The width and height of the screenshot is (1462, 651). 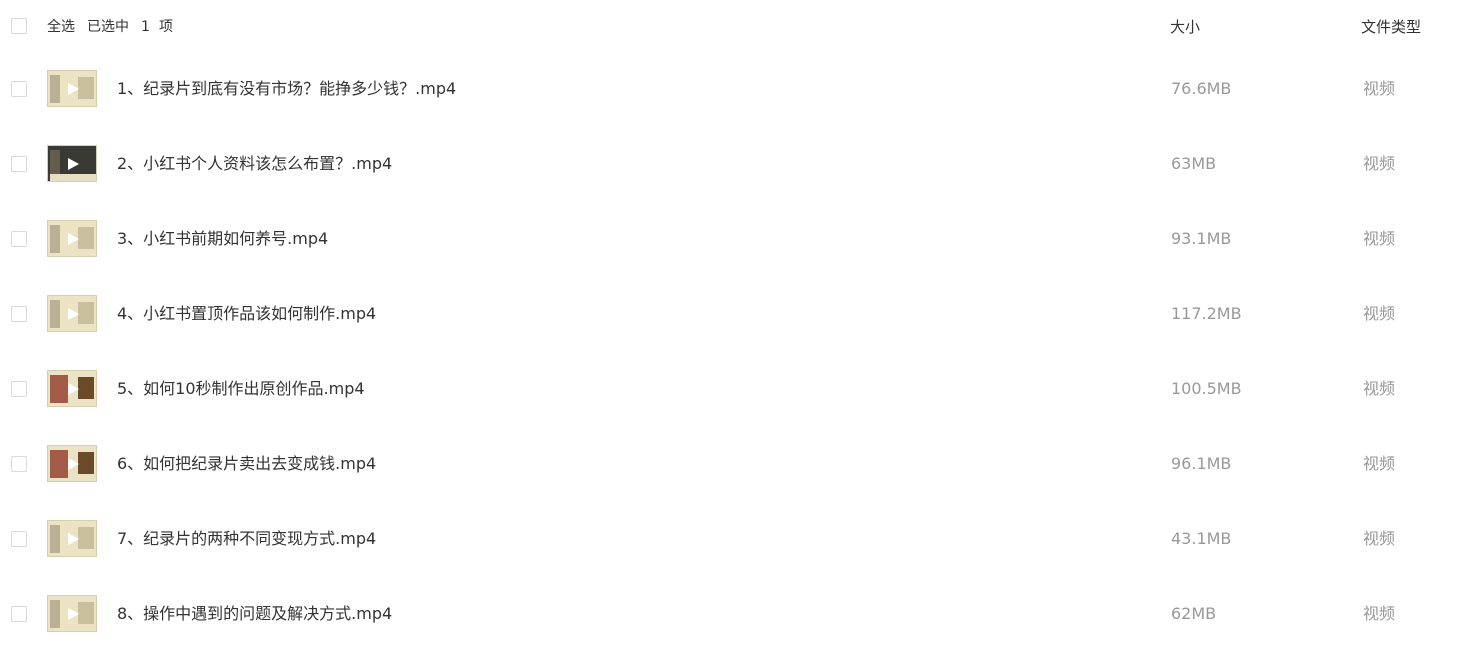 I want to click on selected-count: 1, so click(x=145, y=27).